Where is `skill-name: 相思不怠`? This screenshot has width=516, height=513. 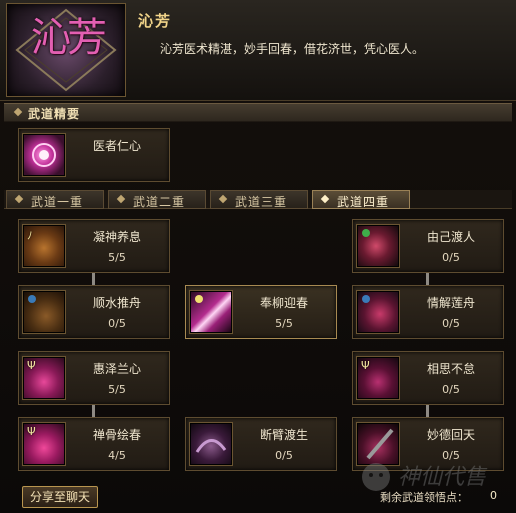 skill-name: 相思不怠 is located at coordinates (450, 369).